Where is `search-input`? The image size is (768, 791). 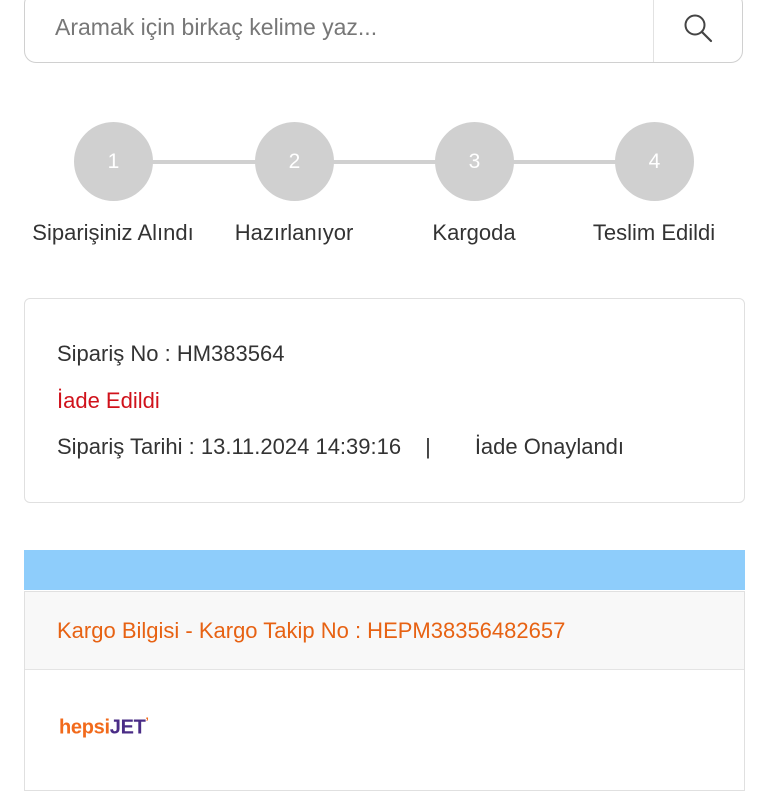 search-input is located at coordinates (339, 31).